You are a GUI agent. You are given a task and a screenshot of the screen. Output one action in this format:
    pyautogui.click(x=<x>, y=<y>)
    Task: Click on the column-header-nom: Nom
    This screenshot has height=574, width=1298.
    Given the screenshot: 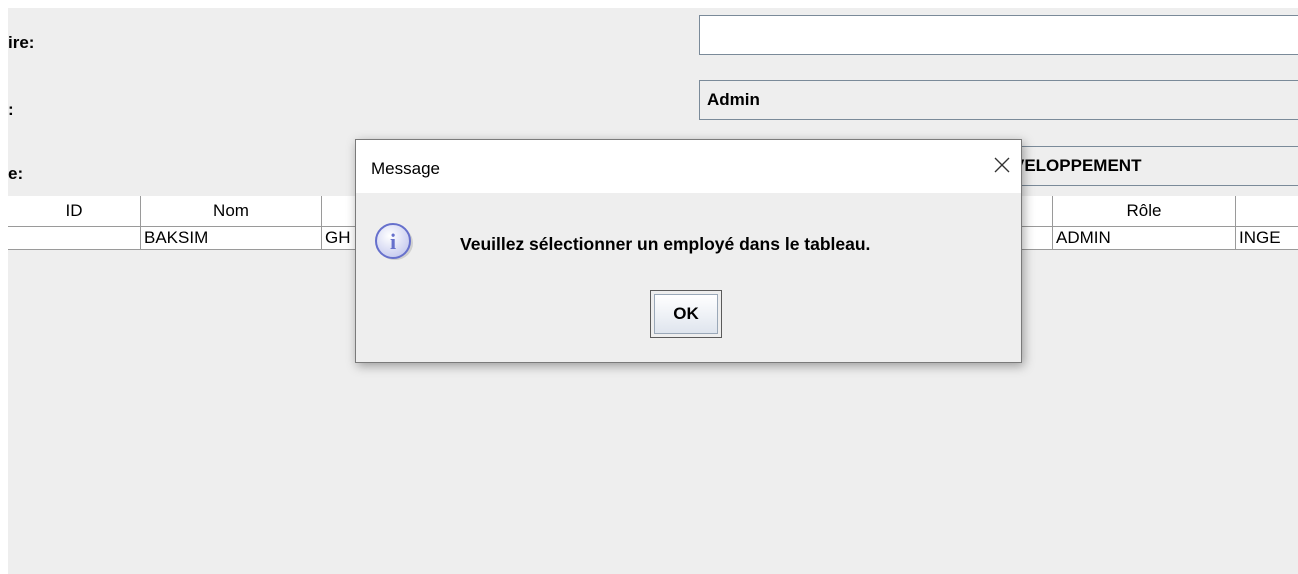 What is the action you would take?
    pyautogui.click(x=231, y=211)
    